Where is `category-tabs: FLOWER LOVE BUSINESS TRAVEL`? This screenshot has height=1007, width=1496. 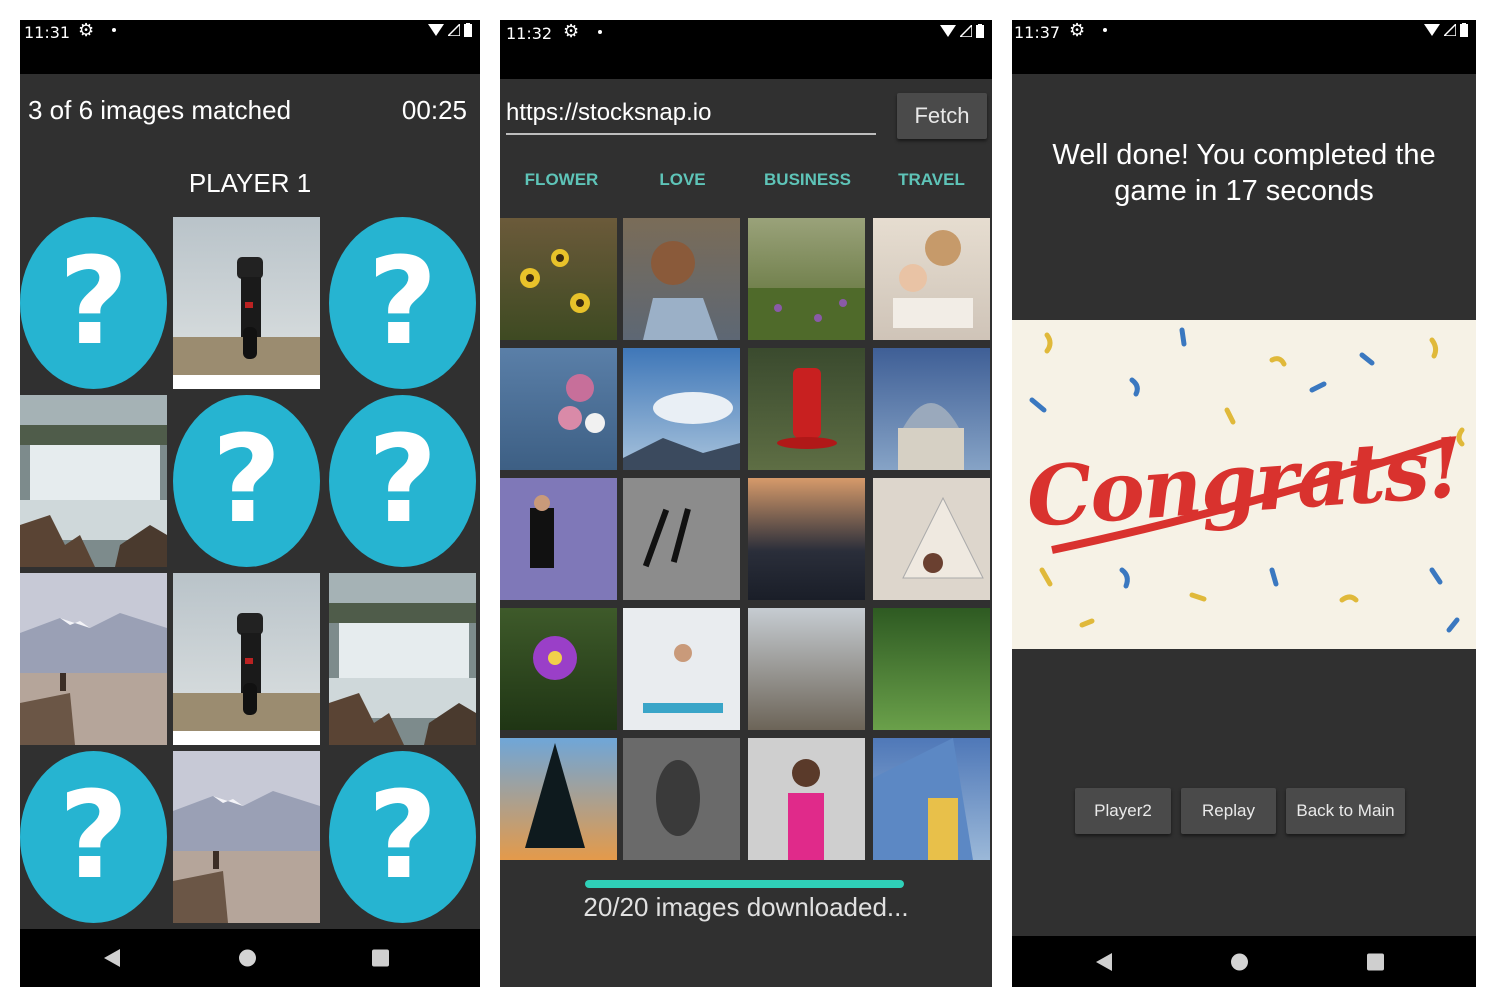 category-tabs: FLOWER LOVE BUSINESS TRAVEL is located at coordinates (746, 185).